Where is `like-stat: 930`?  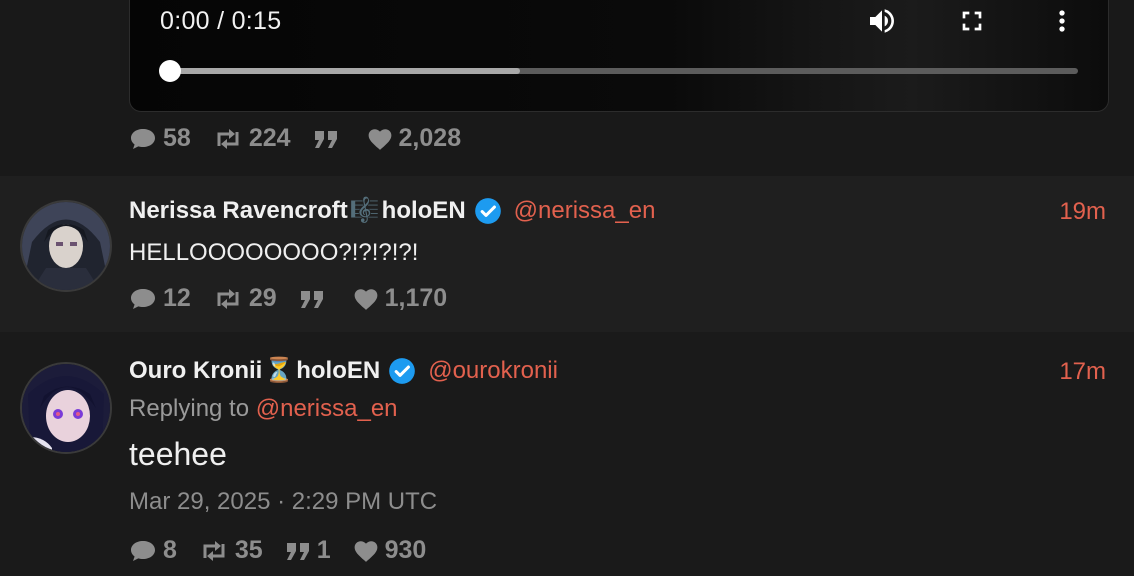 like-stat: 930 is located at coordinates (390, 550).